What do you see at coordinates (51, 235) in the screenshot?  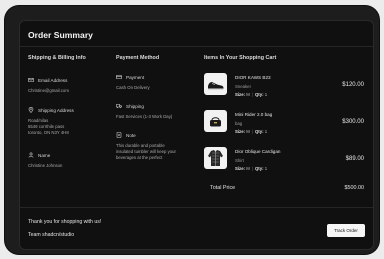 I see `team-signature: Team shadcn/studio` at bounding box center [51, 235].